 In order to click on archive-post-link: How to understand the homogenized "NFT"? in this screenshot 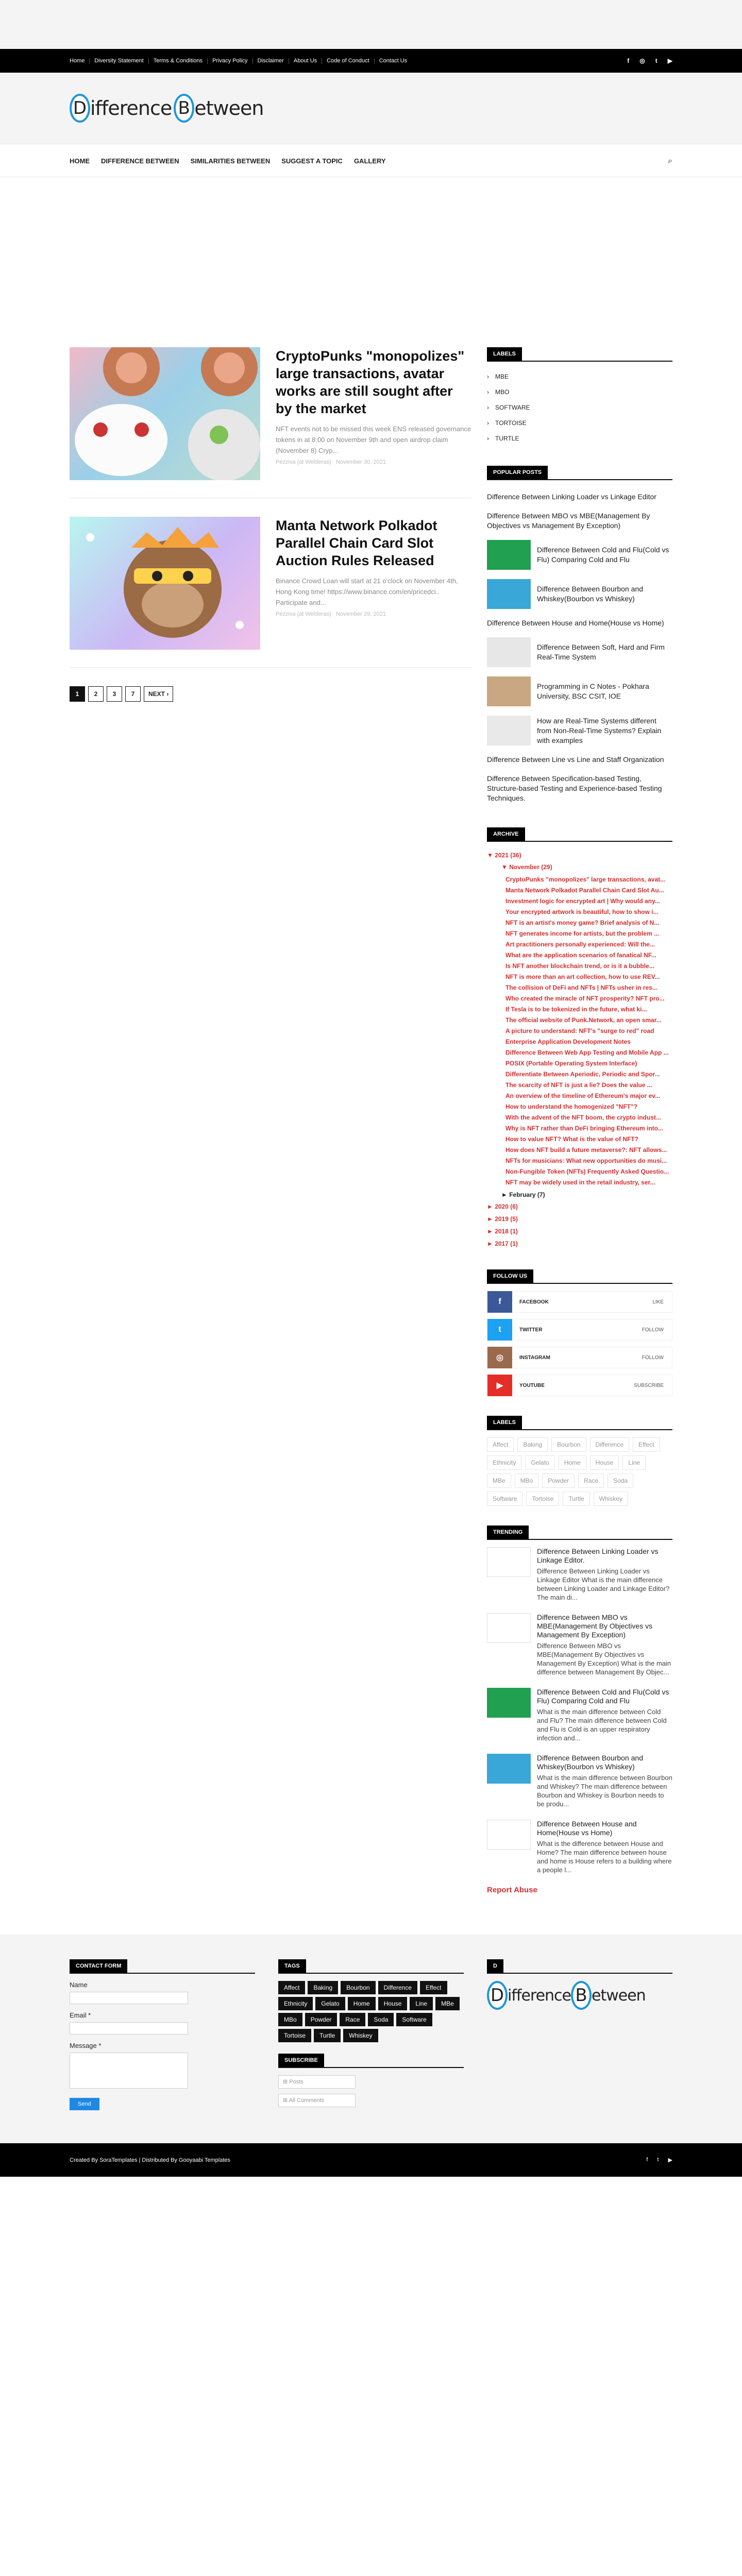, I will do `click(588, 1107)`.